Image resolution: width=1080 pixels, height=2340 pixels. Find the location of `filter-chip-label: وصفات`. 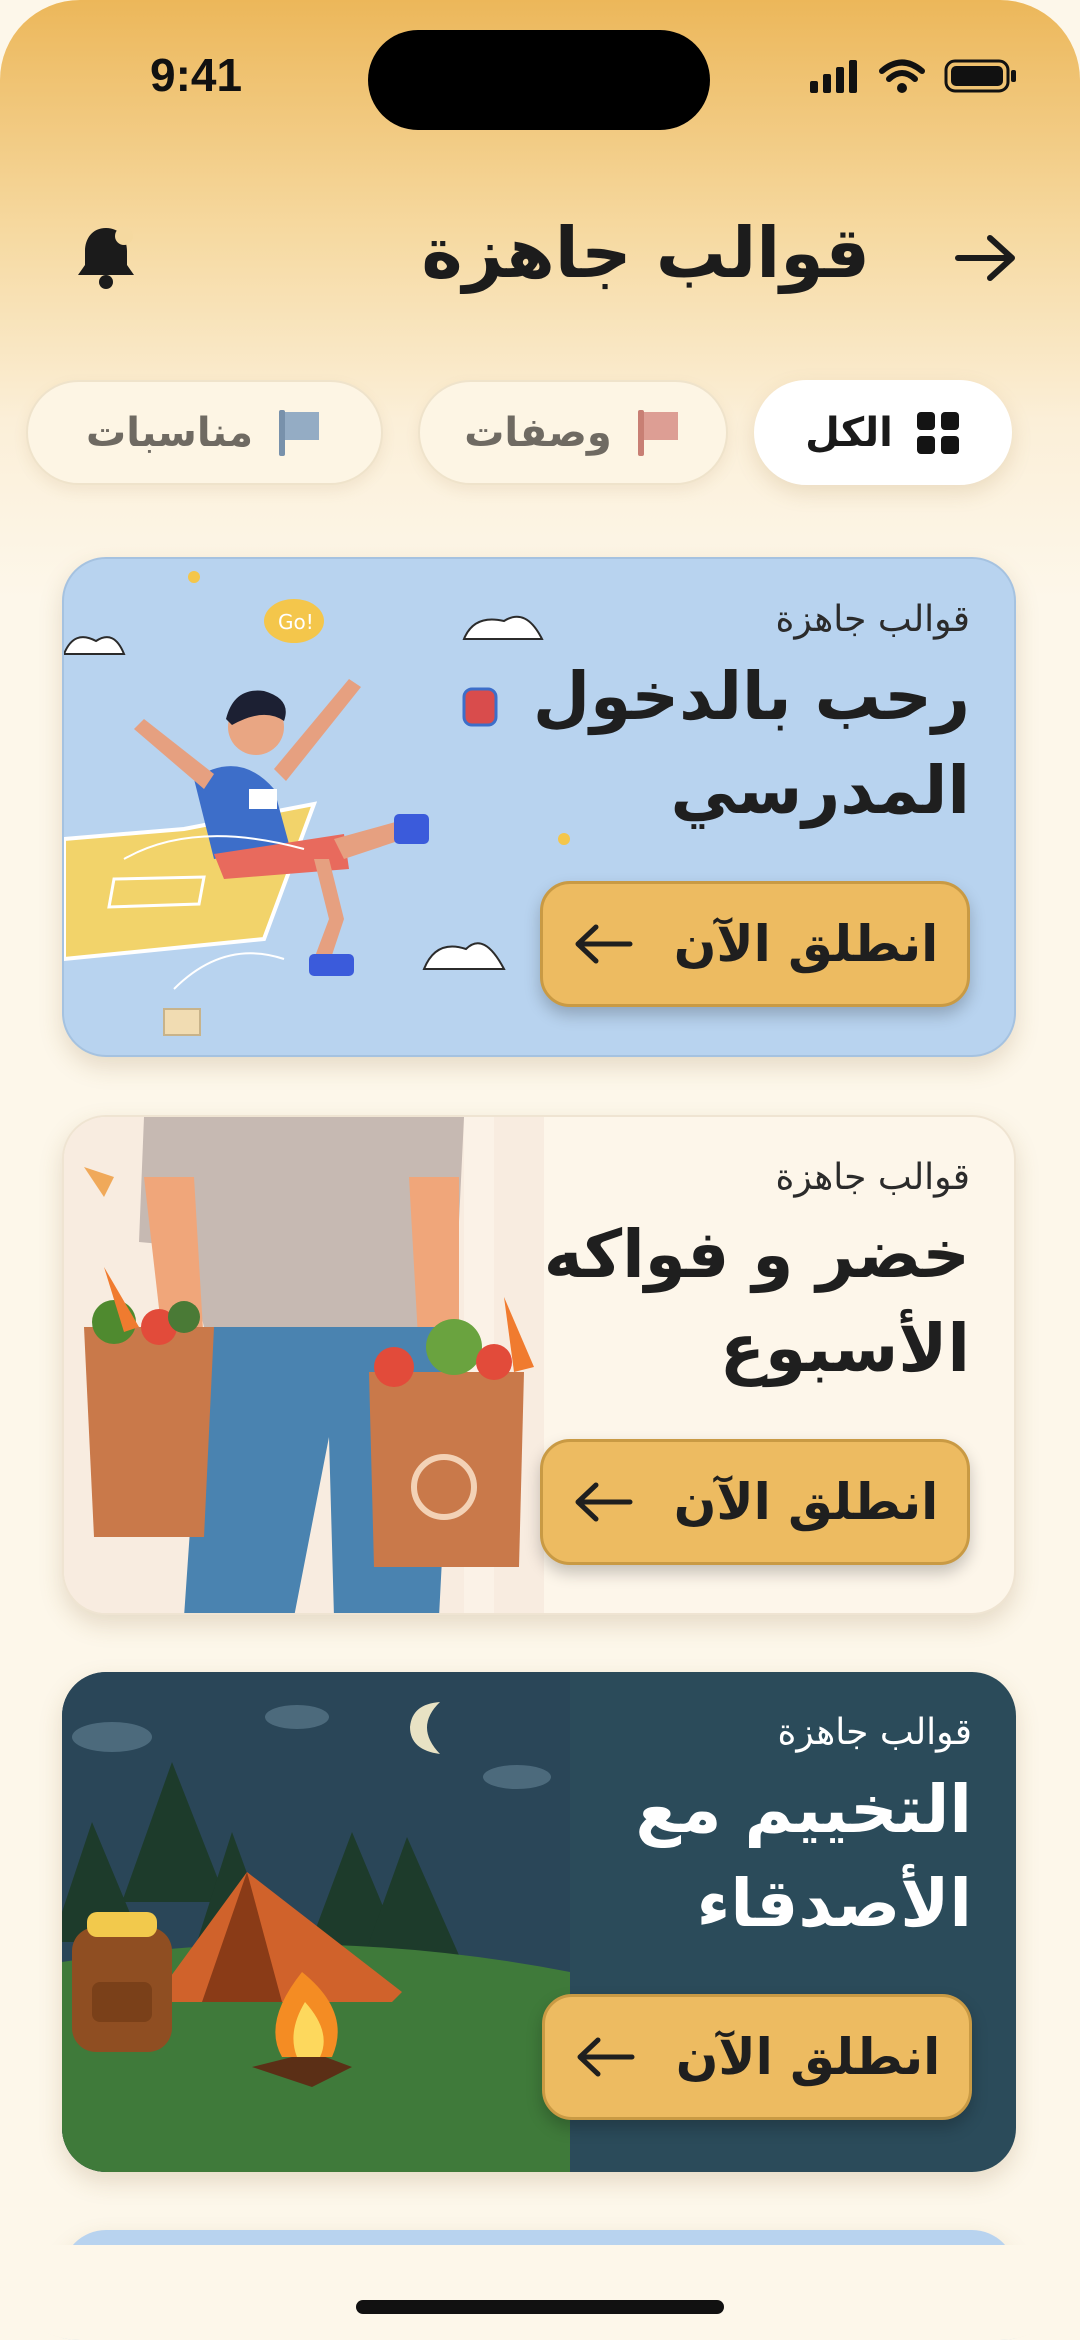

filter-chip-label: وصفات is located at coordinates (538, 432).